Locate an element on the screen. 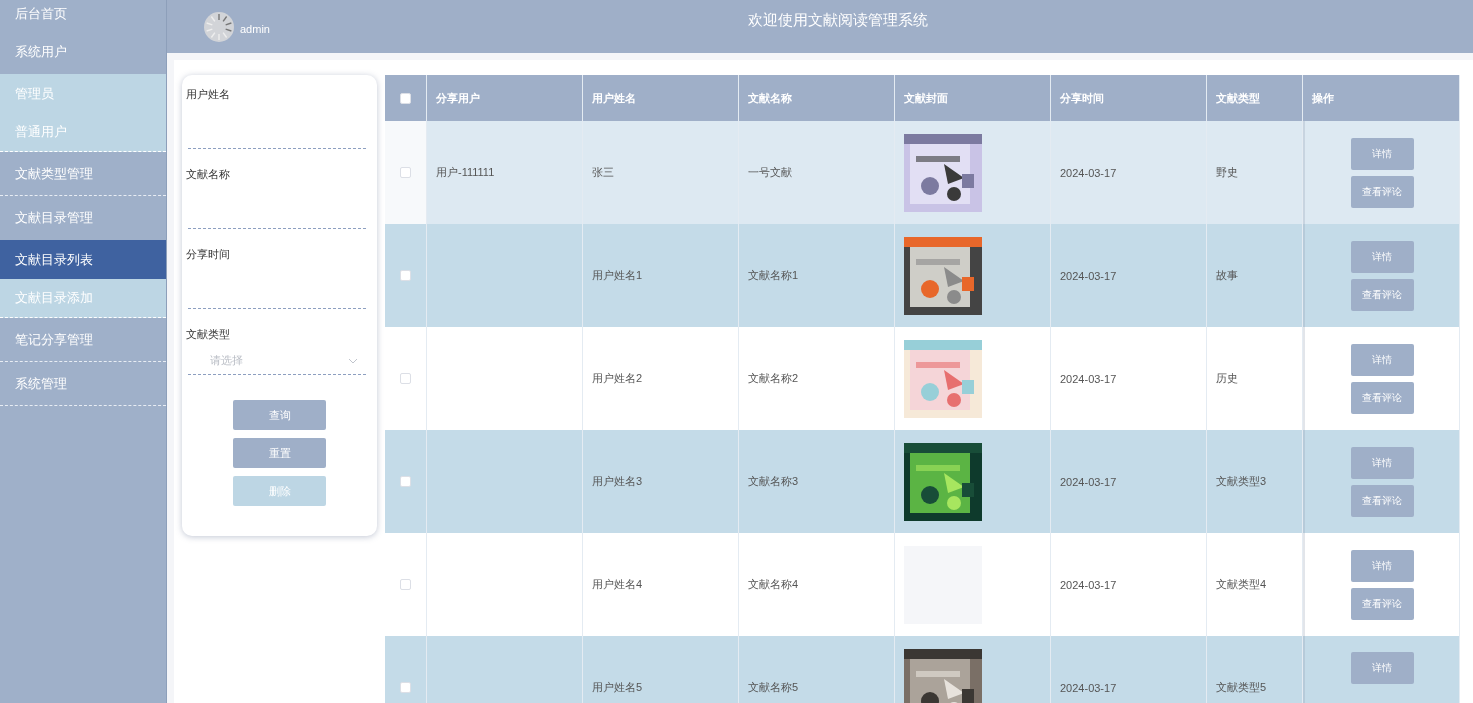 Image resolution: width=1473 pixels, height=703 pixels. table-cell: 用户-111111 is located at coordinates (465, 172).